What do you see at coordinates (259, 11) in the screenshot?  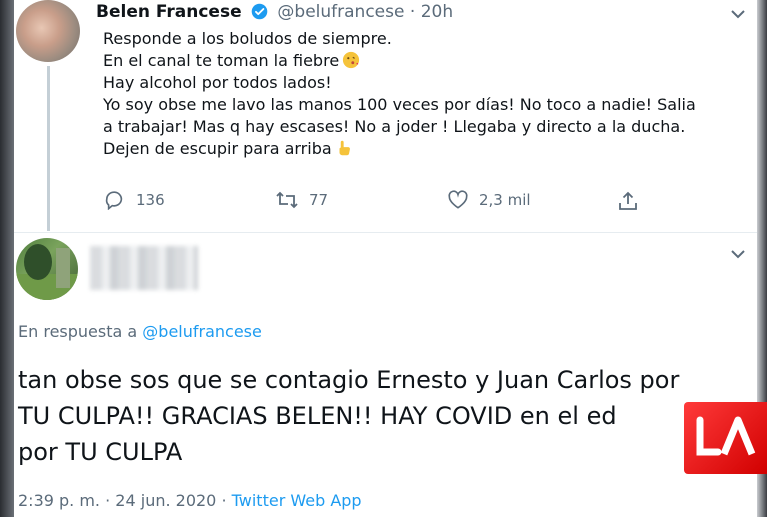 I see `verified-badge-icon` at bounding box center [259, 11].